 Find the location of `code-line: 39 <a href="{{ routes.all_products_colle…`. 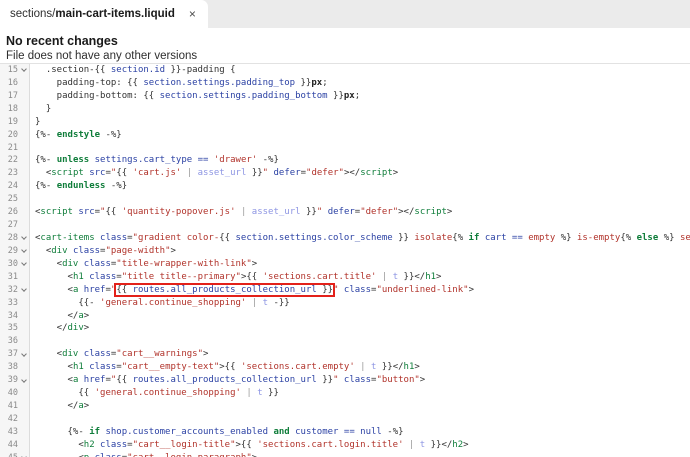

code-line: 39 <a href="{{ routes.all_products_colle… is located at coordinates (345, 380).